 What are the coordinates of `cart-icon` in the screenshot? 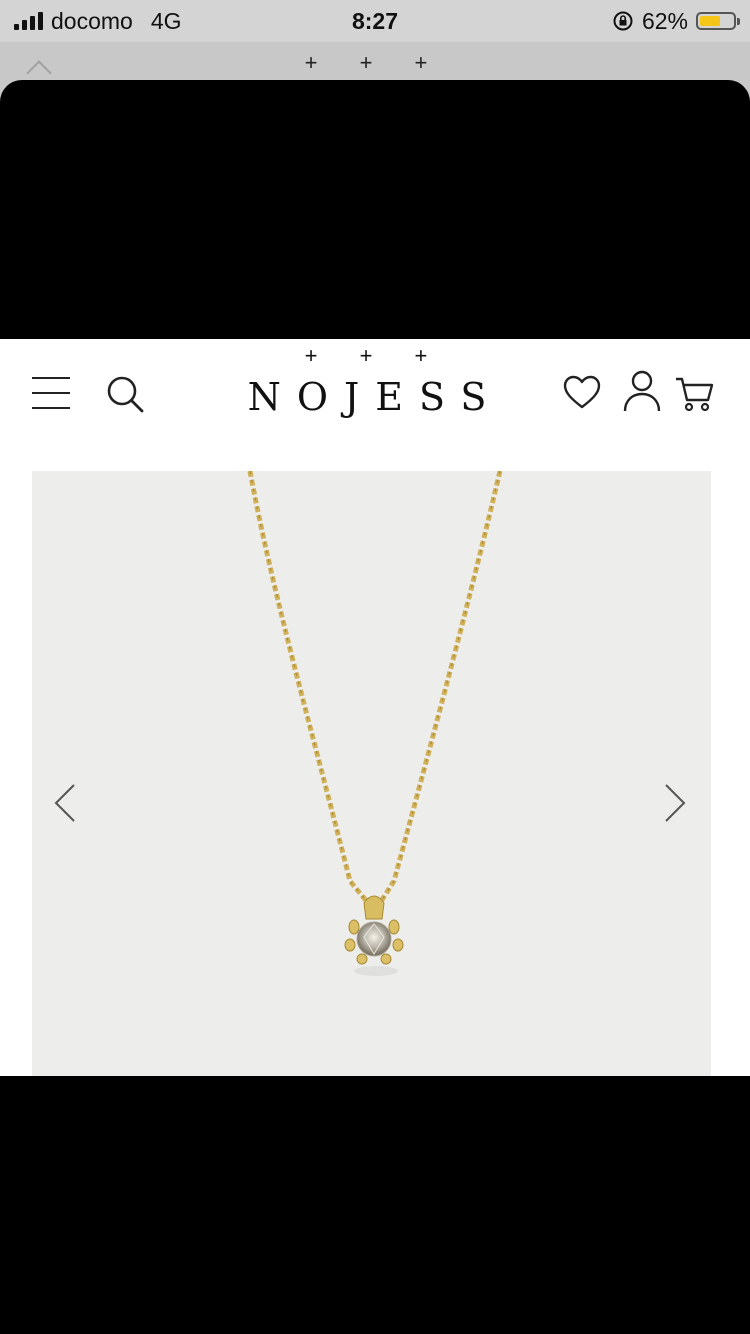 It's located at (695, 394).